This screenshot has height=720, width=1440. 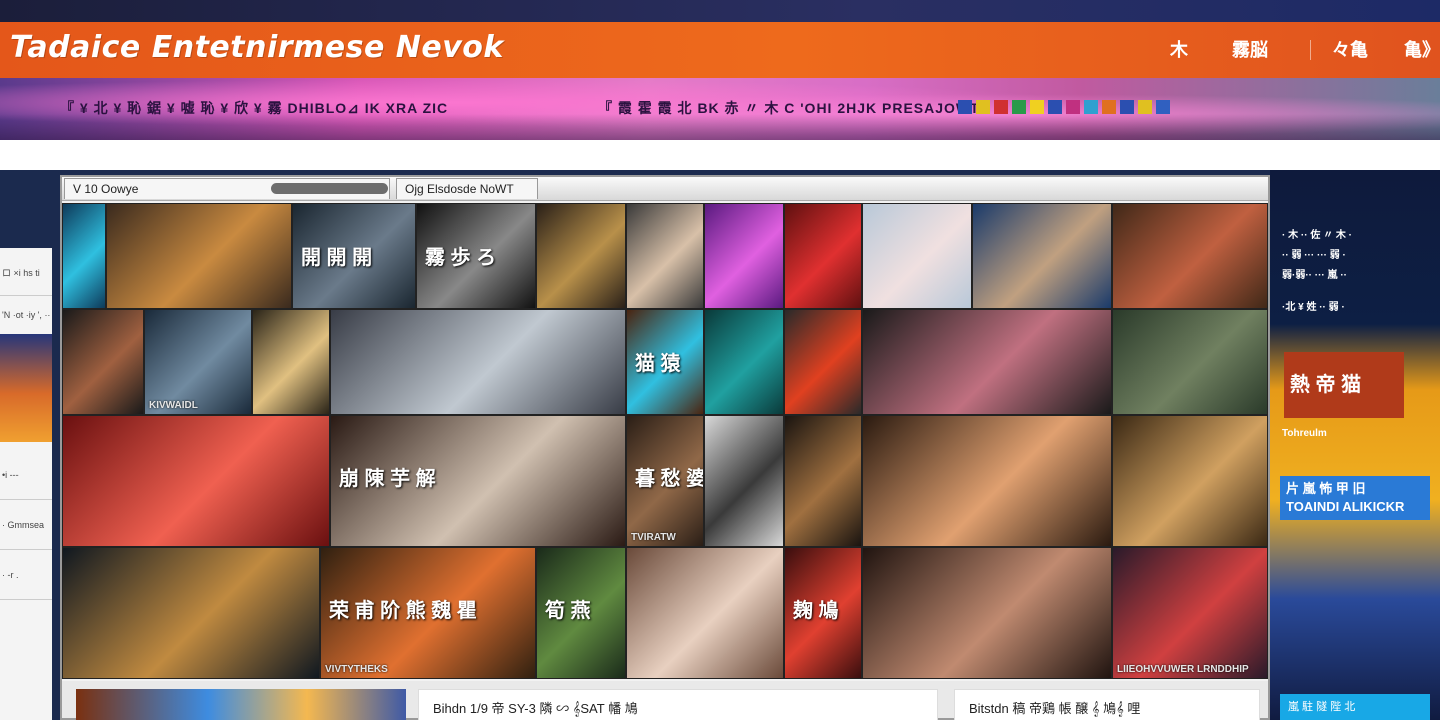 I want to click on media-thumbnail: KIVWAIDL, so click(x=198, y=362).